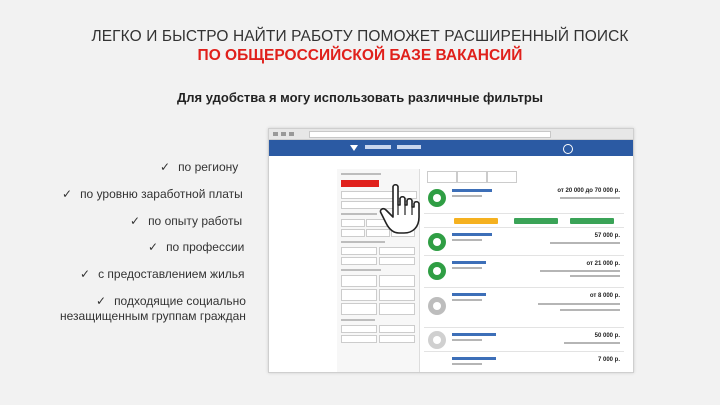 Image resolution: width=720 pixels, height=405 pixels. I want to click on experience-heading, so click(363, 242).